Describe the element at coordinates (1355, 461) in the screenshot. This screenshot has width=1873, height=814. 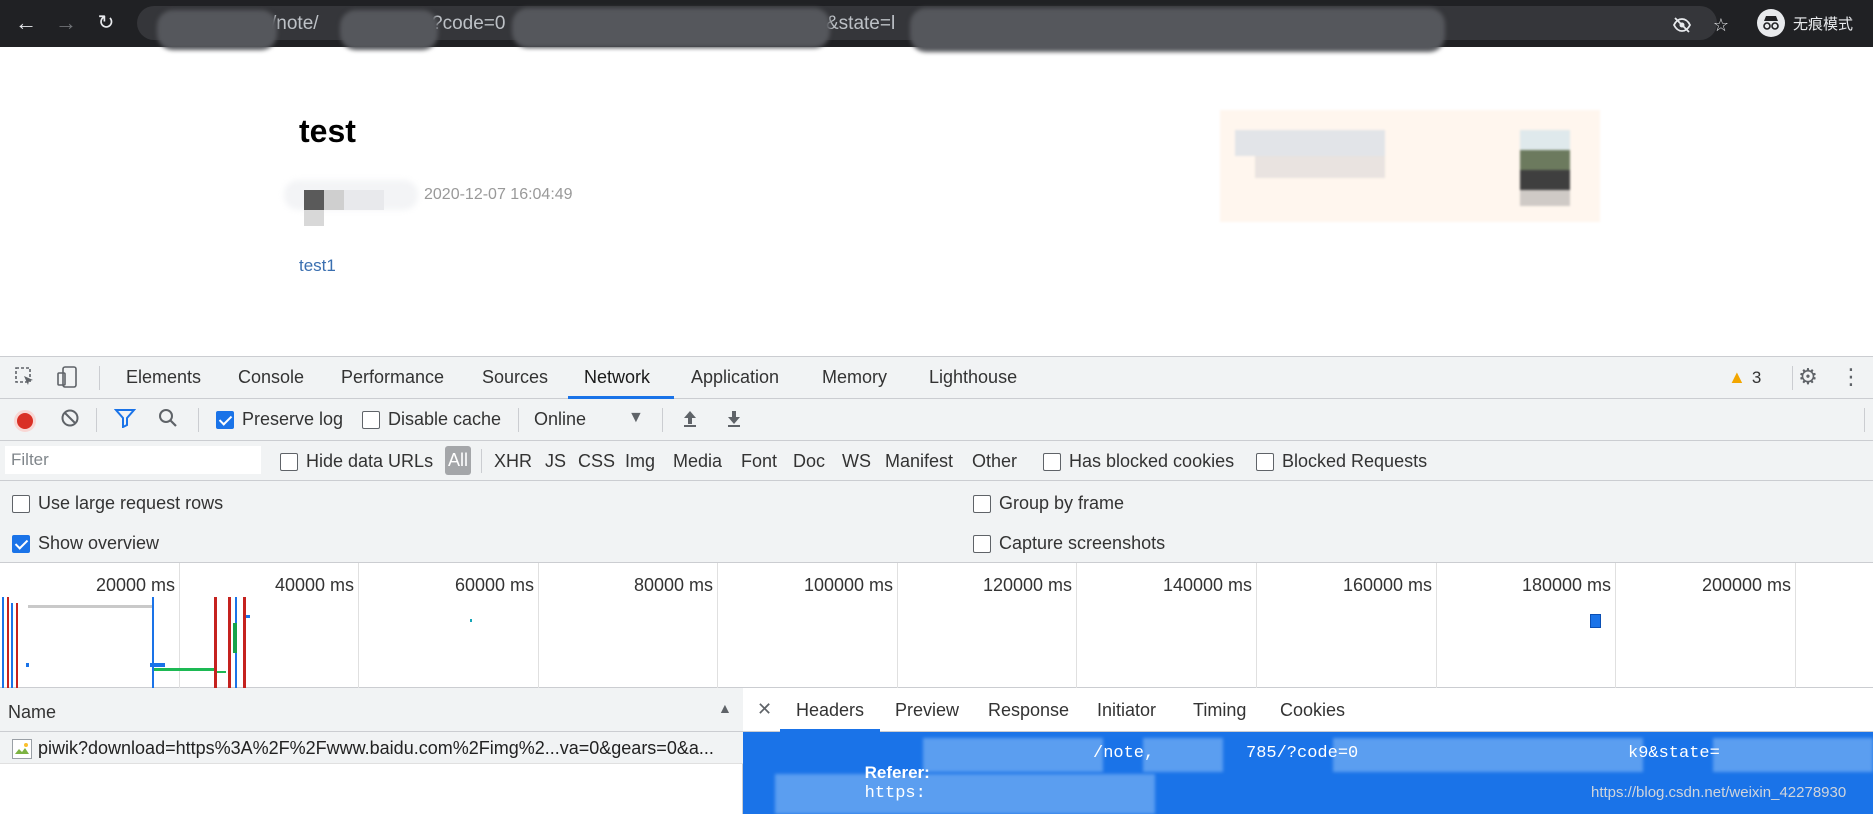
I see `blocked-requests-label: Blocked Requests` at that location.